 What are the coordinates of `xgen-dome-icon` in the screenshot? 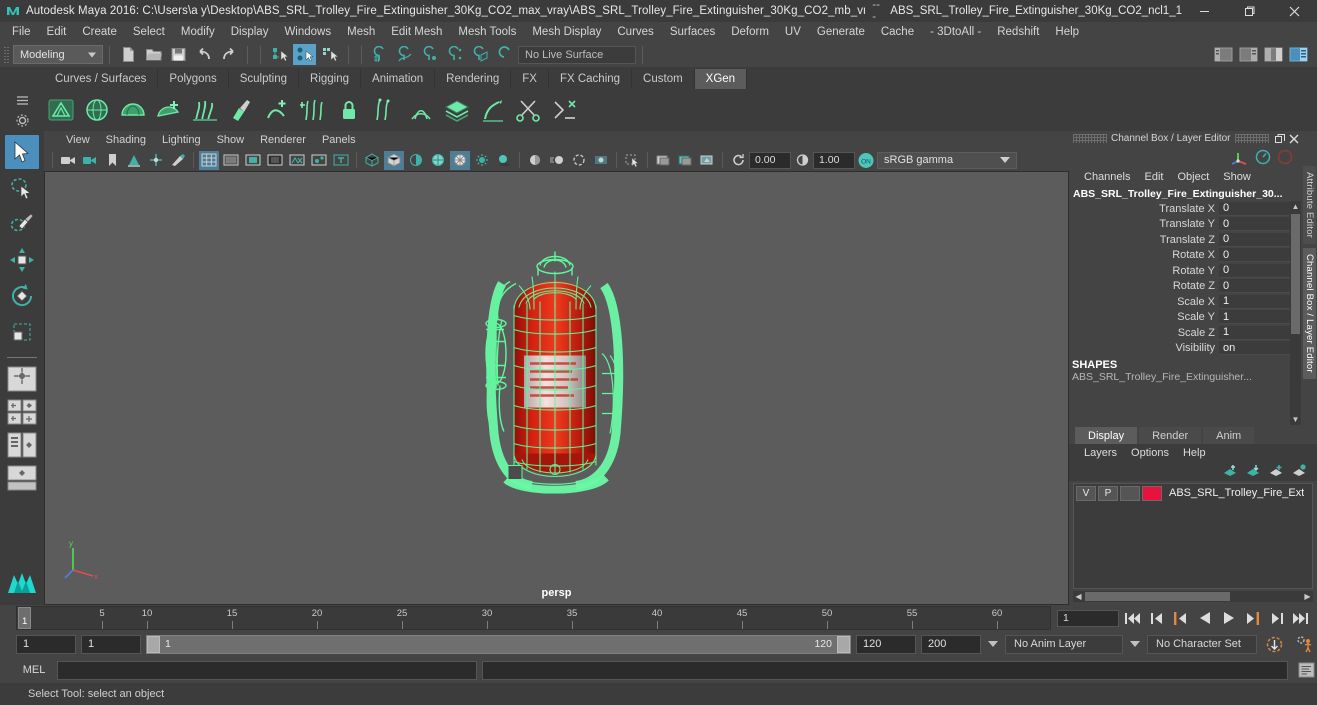 It's located at (133, 110).